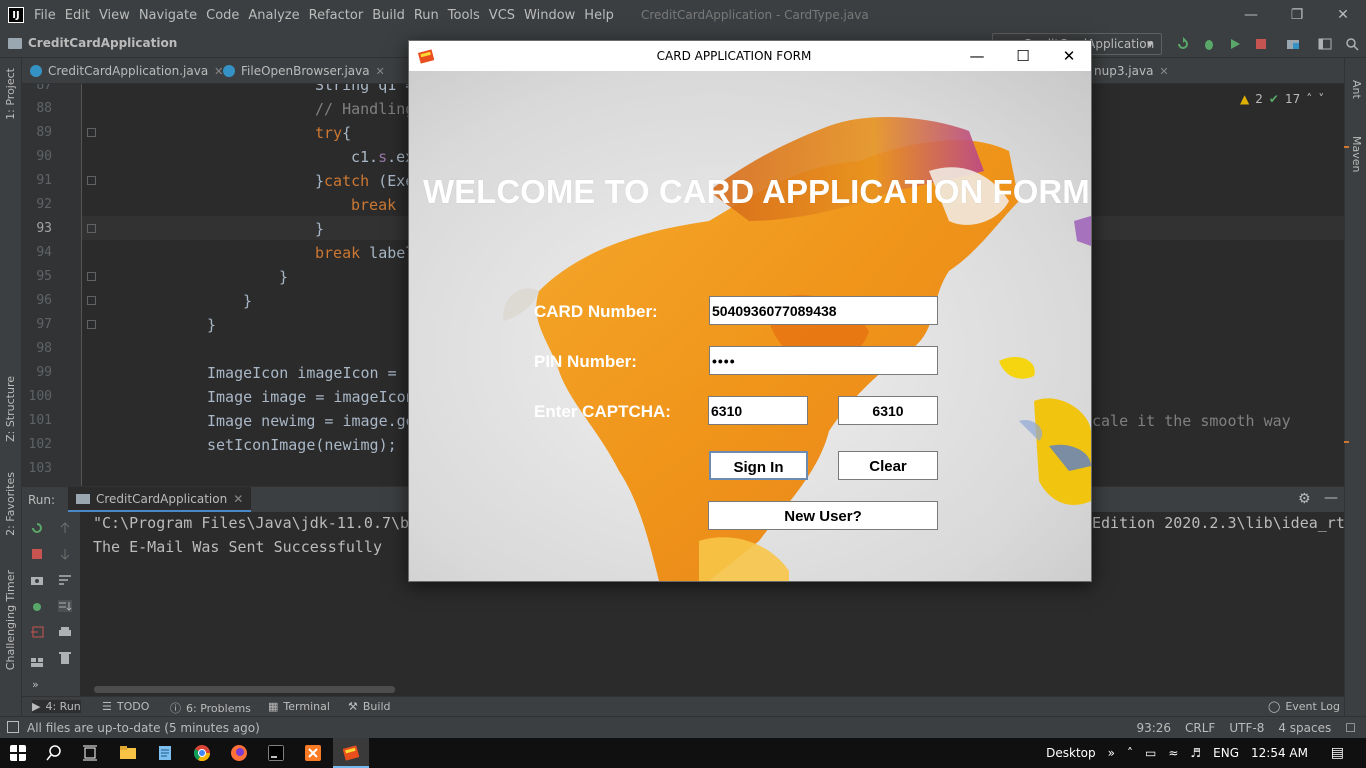  Describe the element at coordinates (464, 15) in the screenshot. I see `menu-tools: Tools` at that location.